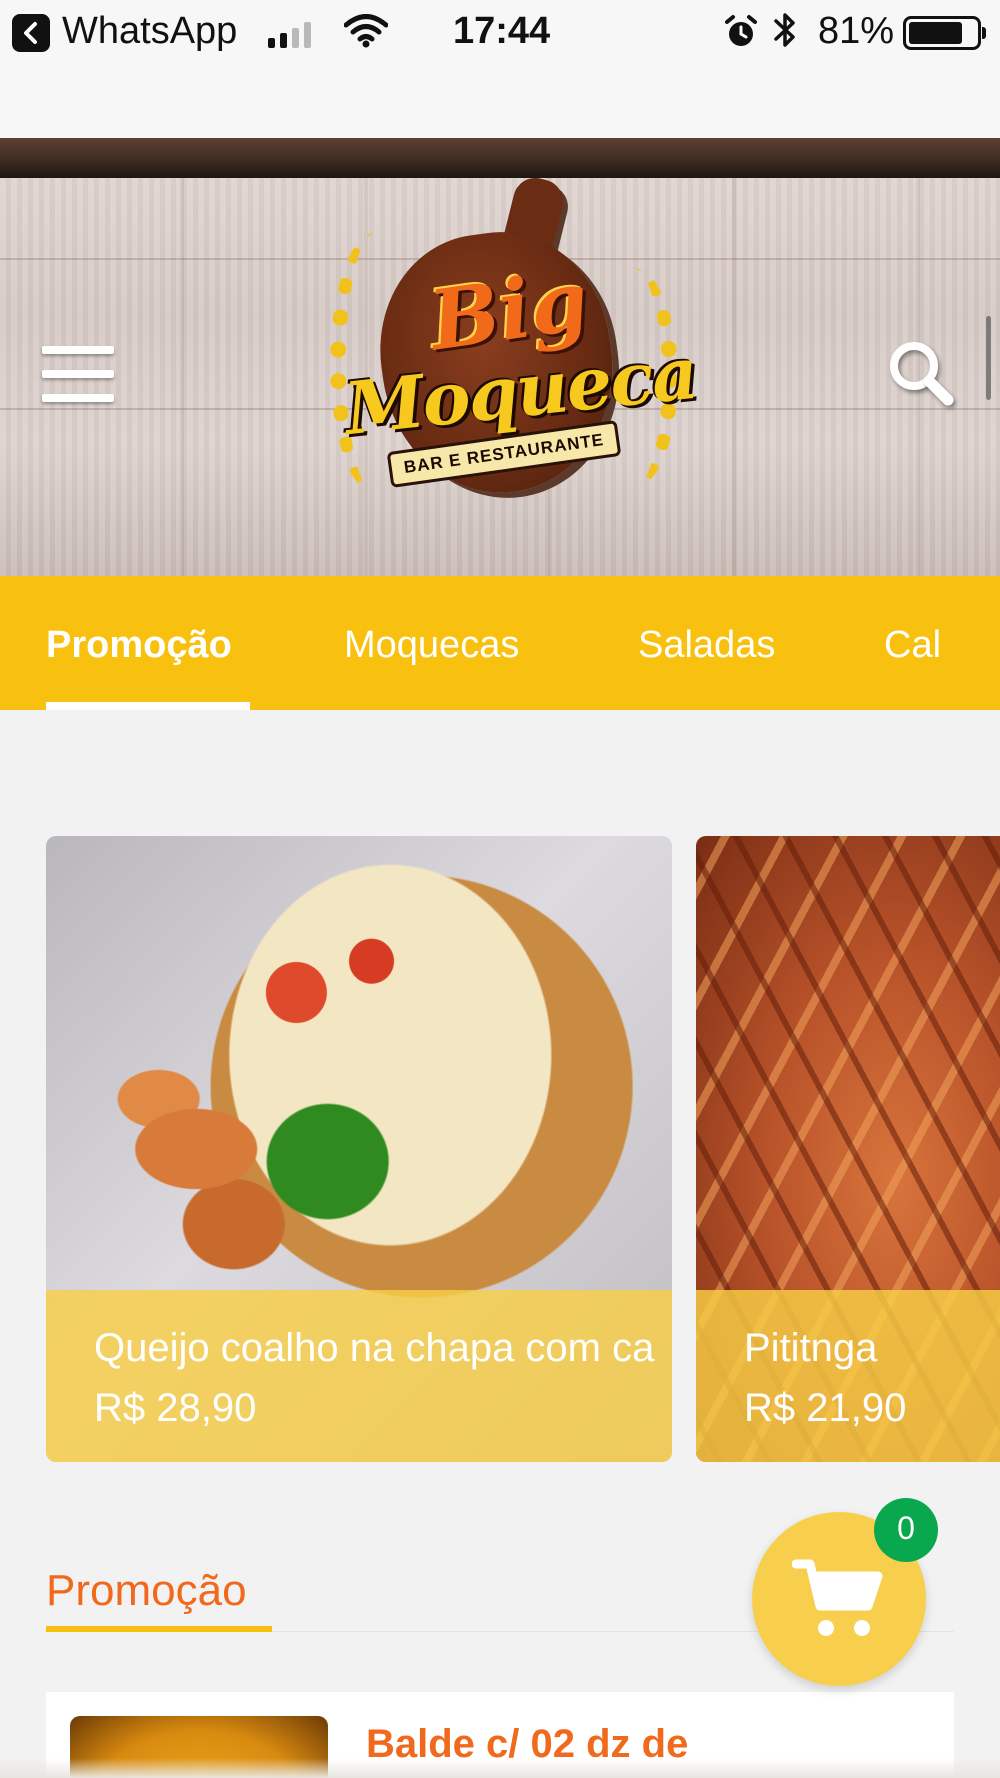 The image size is (1000, 1778). Describe the element at coordinates (139, 645) in the screenshot. I see `tab-promocao: Promoção` at that location.